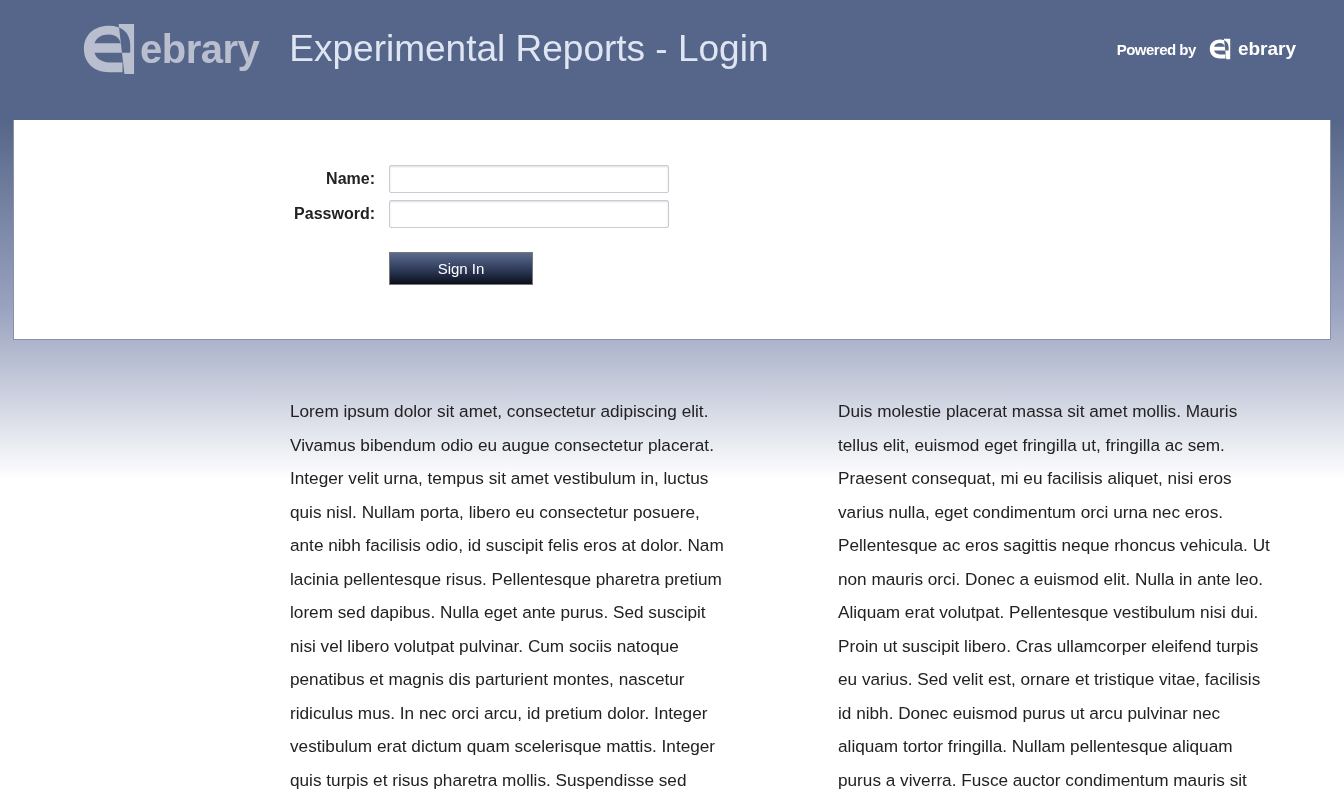 This screenshot has width=1344, height=800. What do you see at coordinates (461, 268) in the screenshot?
I see `sign-in-button: Sign In` at bounding box center [461, 268].